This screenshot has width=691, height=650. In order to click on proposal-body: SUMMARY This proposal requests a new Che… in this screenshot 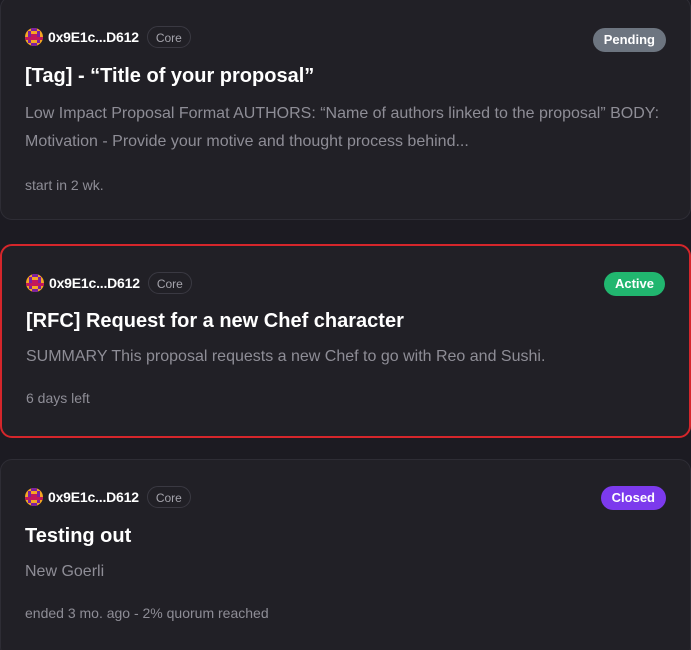, I will do `click(286, 356)`.